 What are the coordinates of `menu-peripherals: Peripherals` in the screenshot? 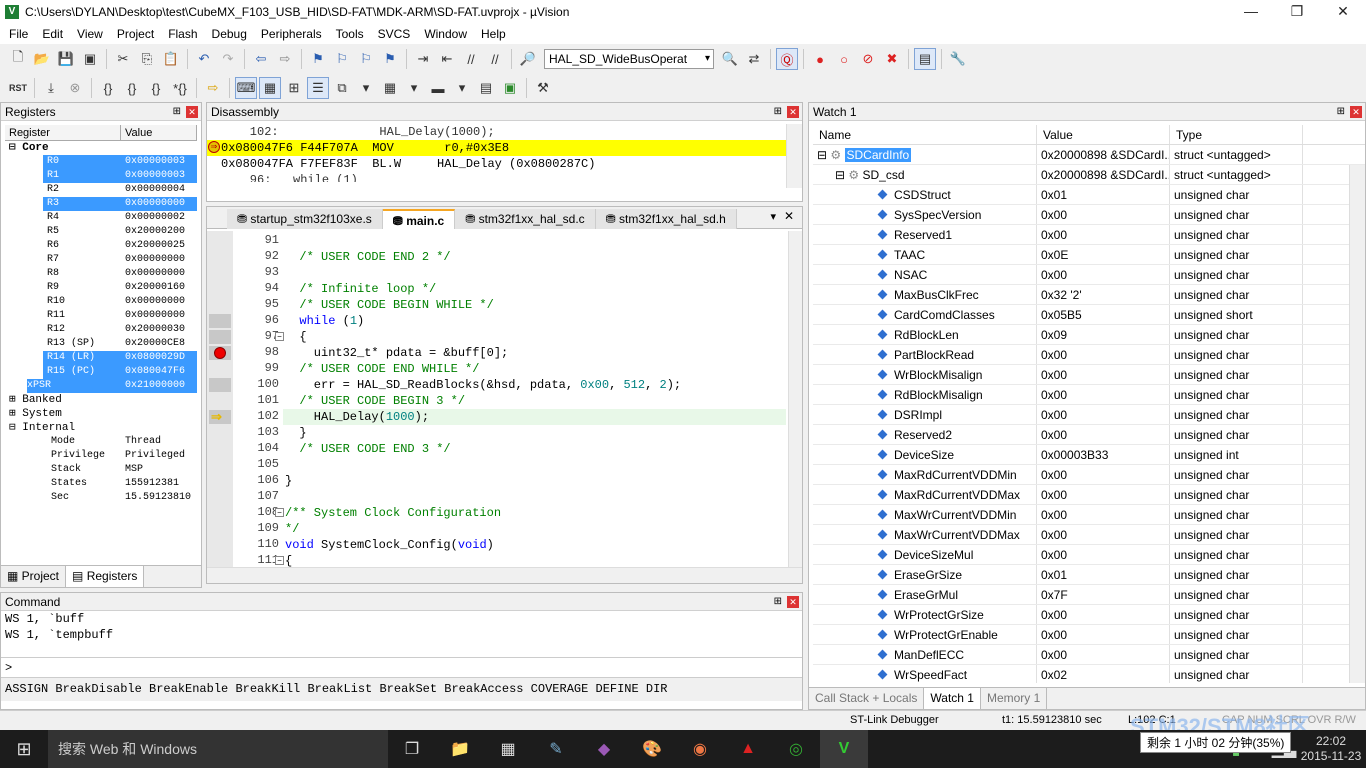 It's located at (291, 34).